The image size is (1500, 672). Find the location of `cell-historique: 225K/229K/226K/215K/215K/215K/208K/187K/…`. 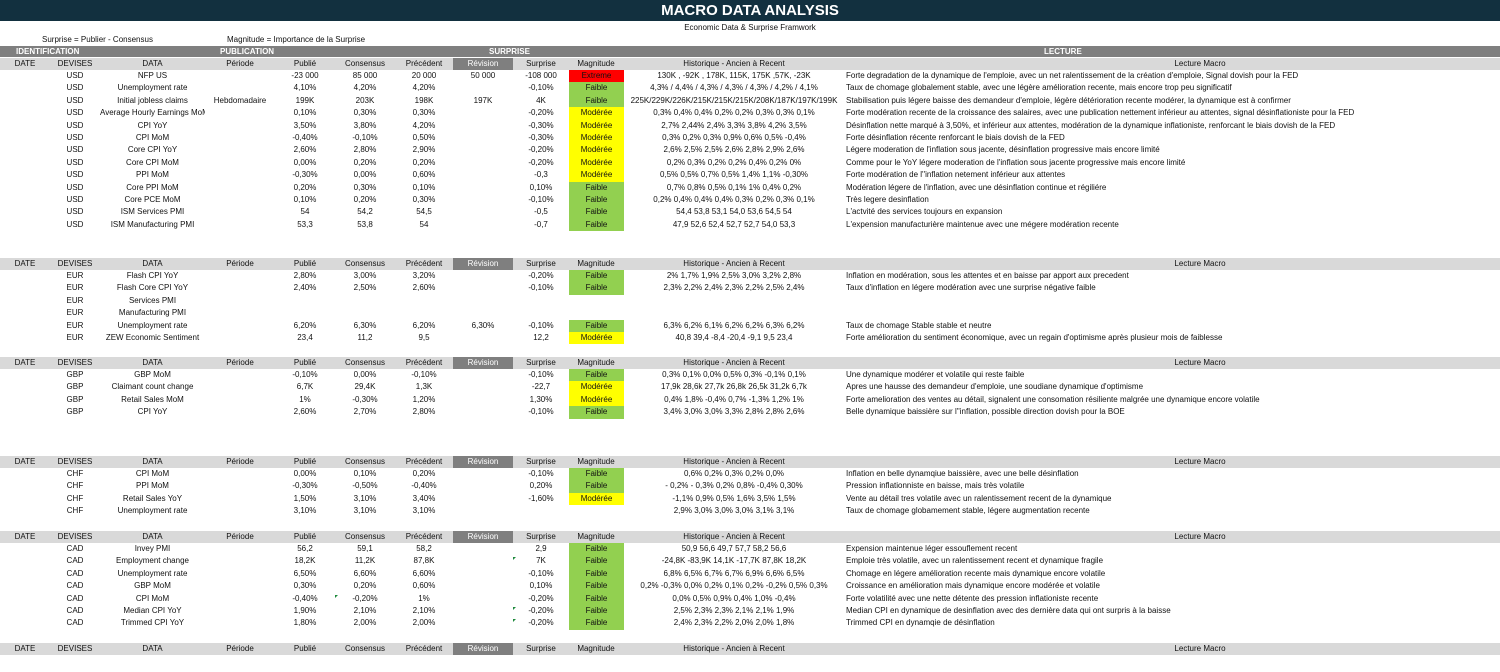

cell-historique: 225K/229K/226K/215K/215K/215K/208K/187K/… is located at coordinates (734, 101).